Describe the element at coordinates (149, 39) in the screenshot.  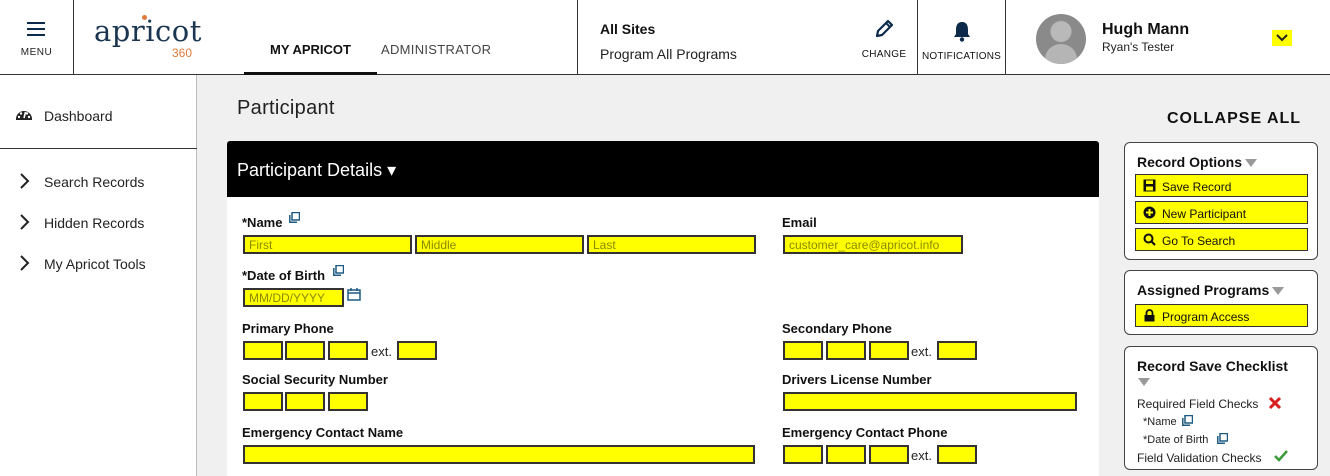
I see `apricot-logo: apricot 360` at that location.